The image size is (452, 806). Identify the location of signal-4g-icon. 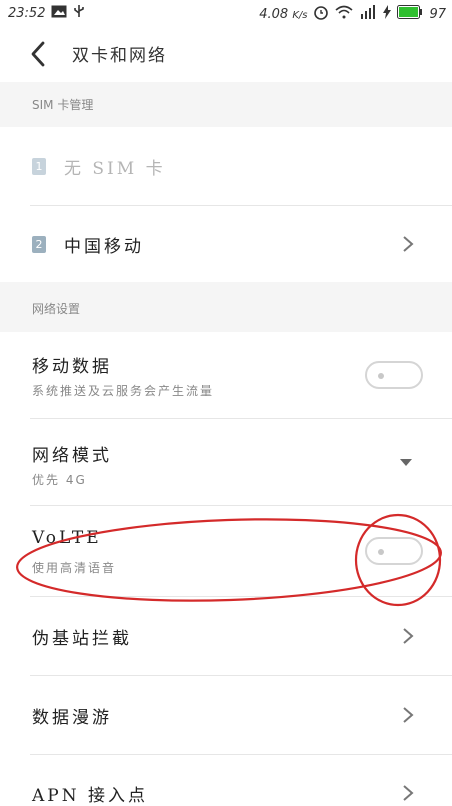
(368, 14).